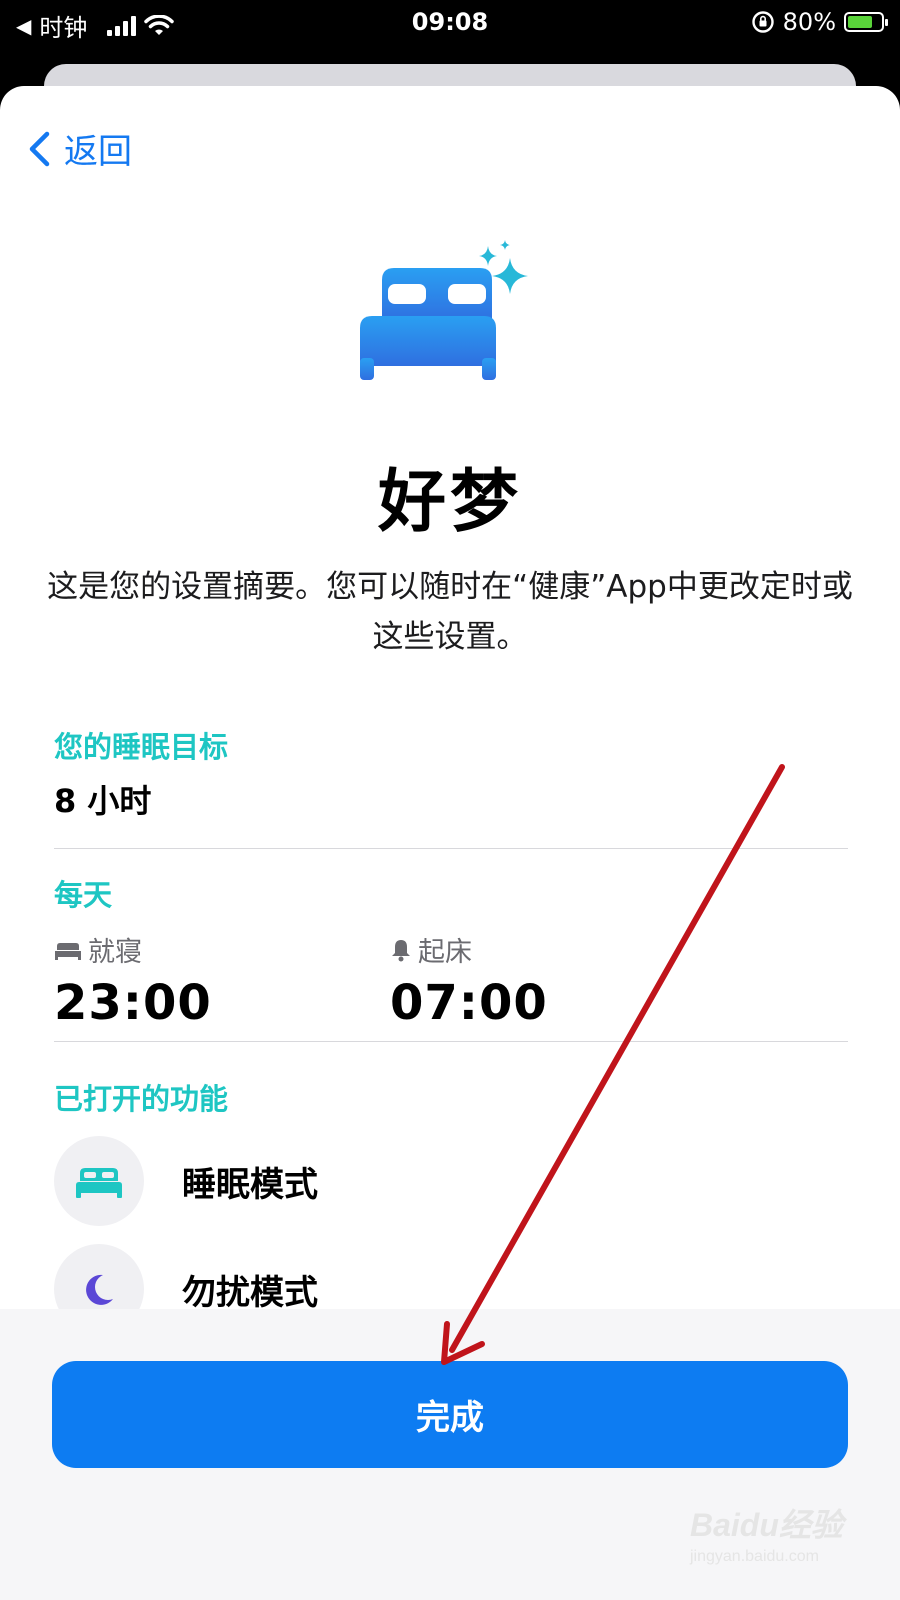 This screenshot has width=900, height=1600. I want to click on sleep-goal-label: 您的睡眠目标, so click(141, 747).